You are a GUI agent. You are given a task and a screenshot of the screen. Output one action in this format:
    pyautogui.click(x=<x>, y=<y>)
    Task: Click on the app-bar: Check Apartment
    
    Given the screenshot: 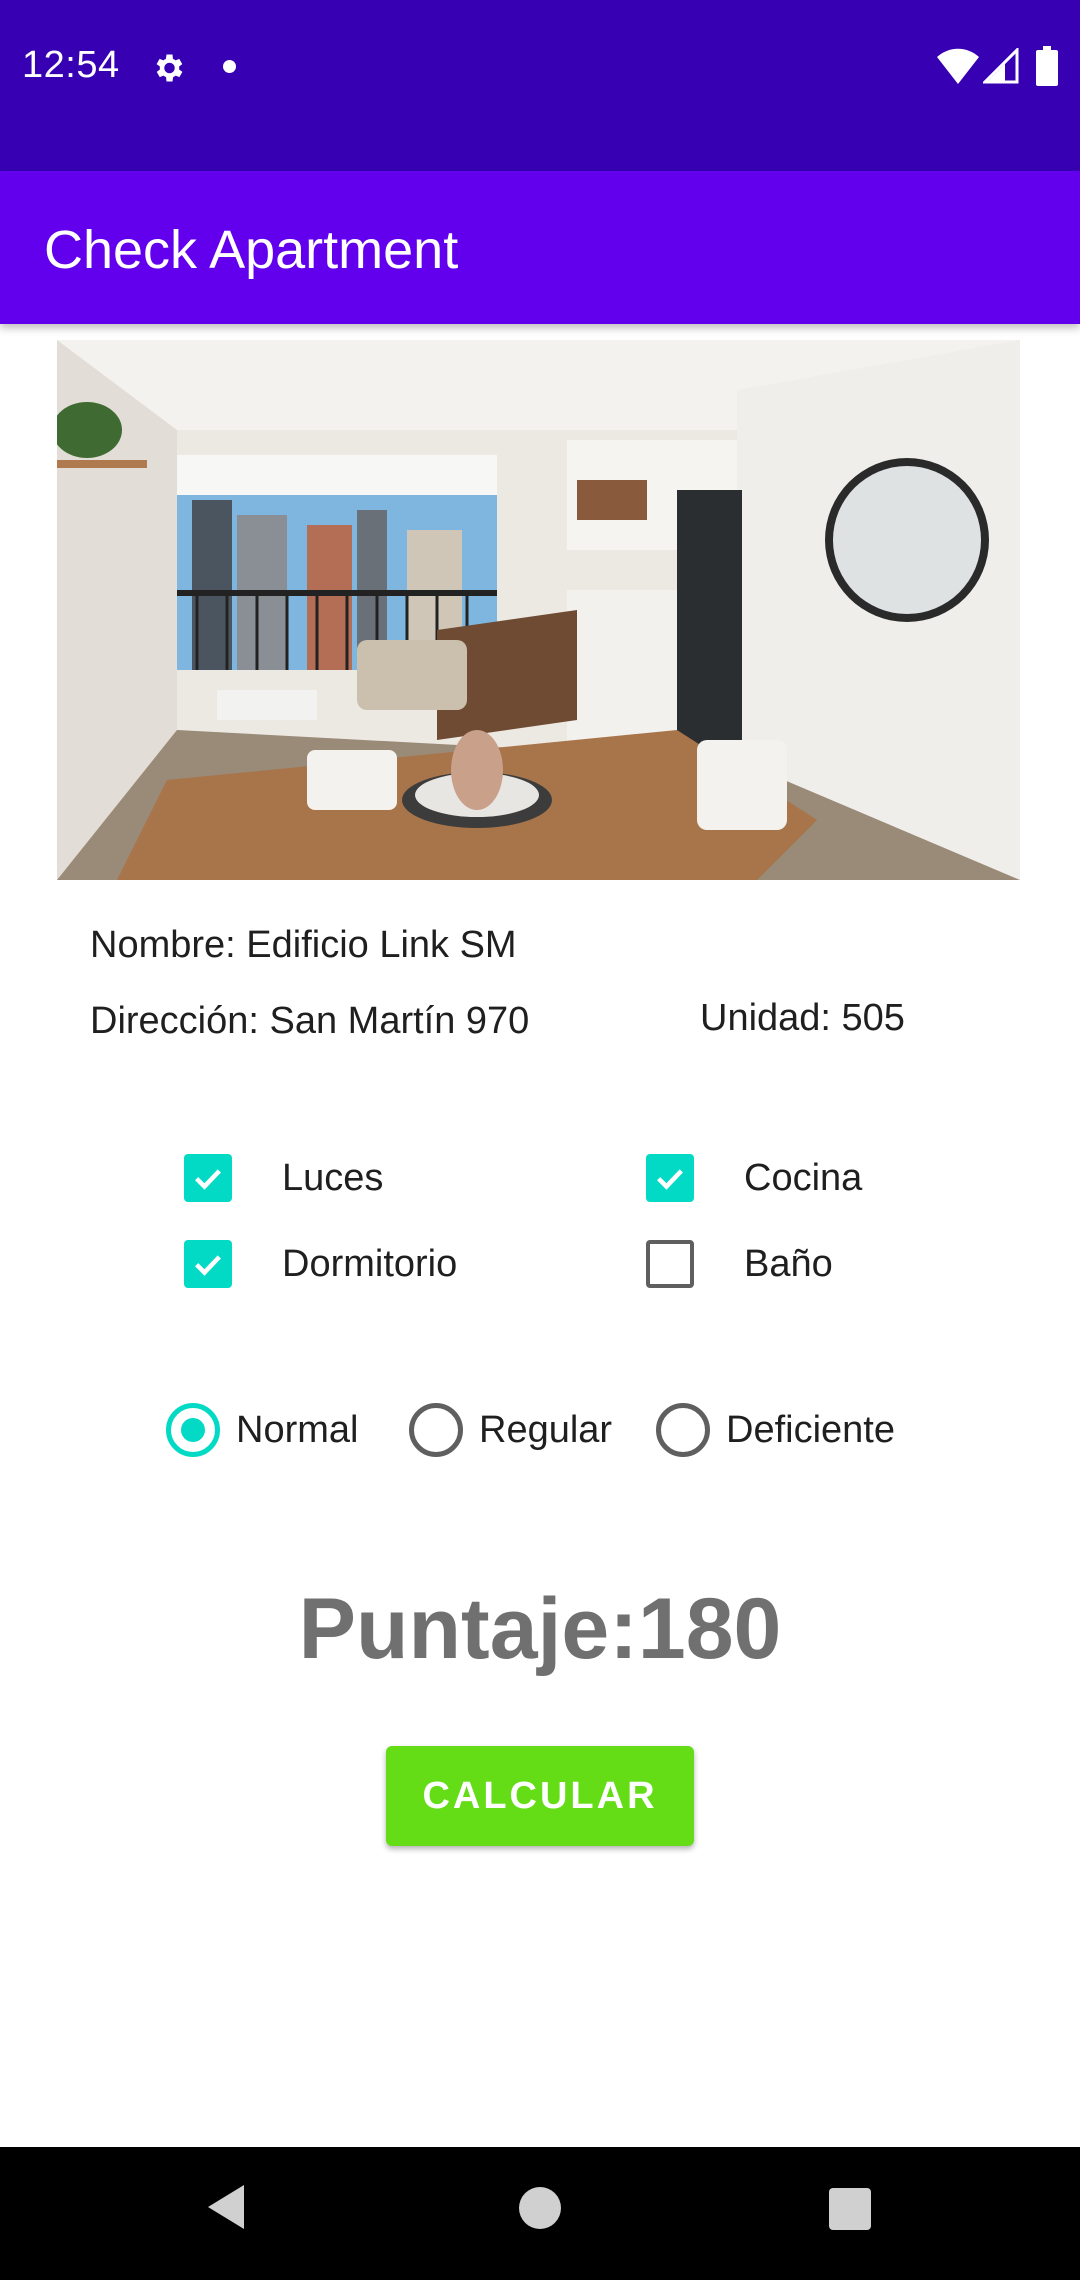 What is the action you would take?
    pyautogui.click(x=540, y=247)
    